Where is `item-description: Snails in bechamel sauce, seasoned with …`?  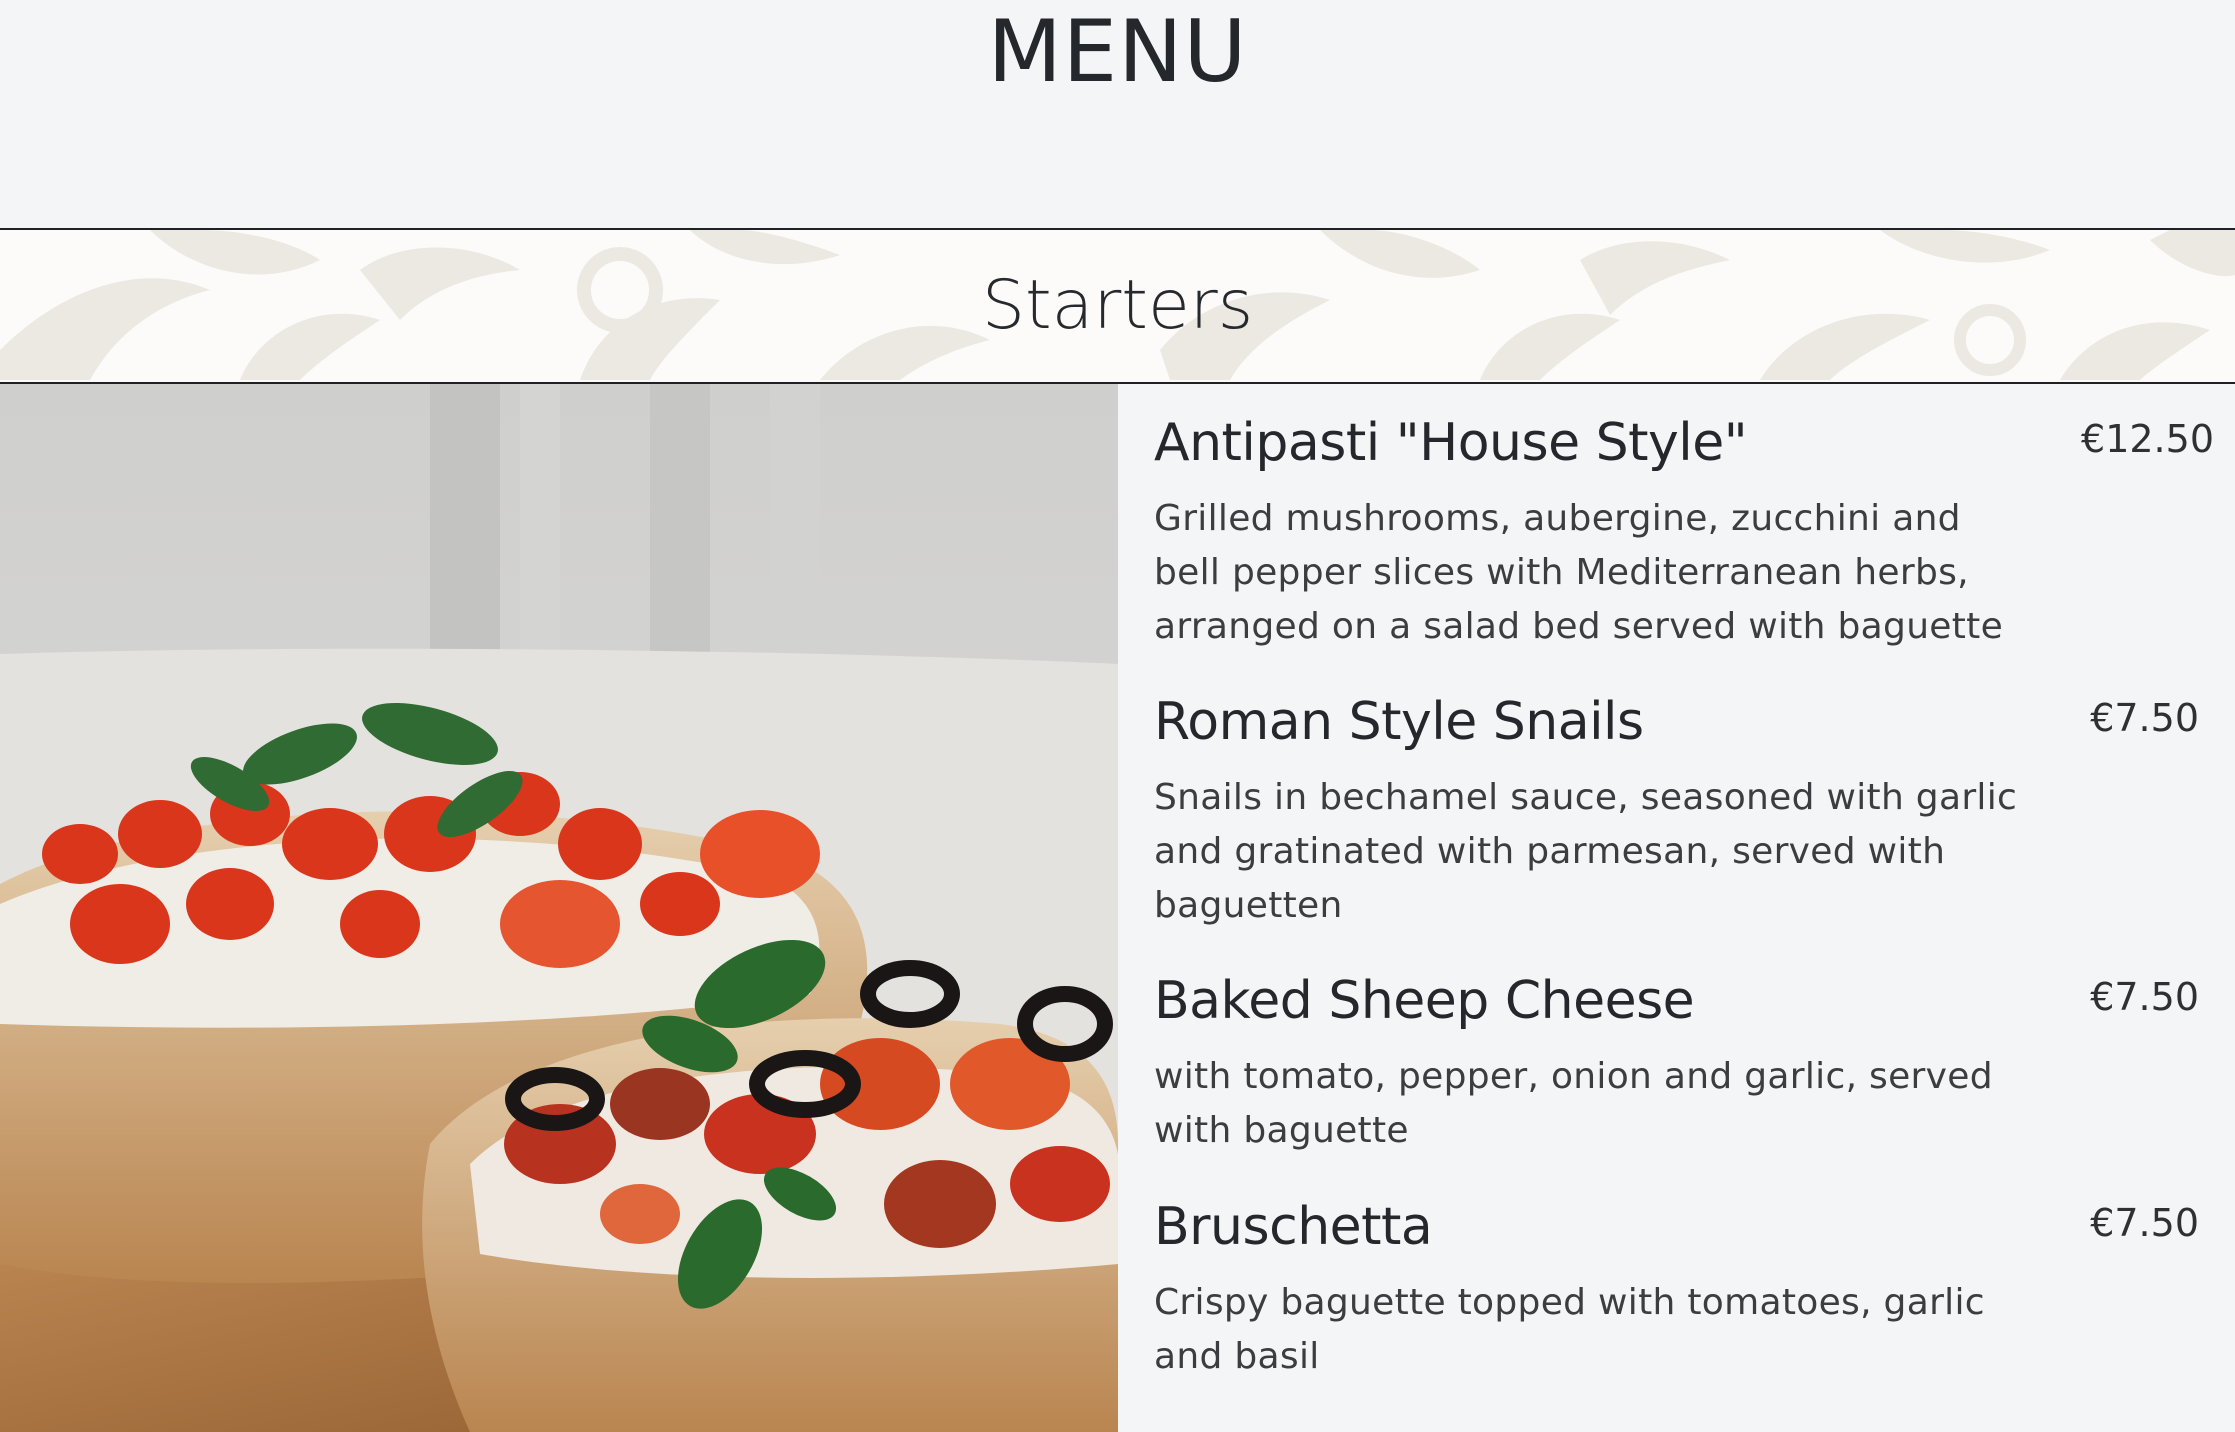 item-description: Snails in bechamel sauce, seasoned with … is located at coordinates (1586, 851).